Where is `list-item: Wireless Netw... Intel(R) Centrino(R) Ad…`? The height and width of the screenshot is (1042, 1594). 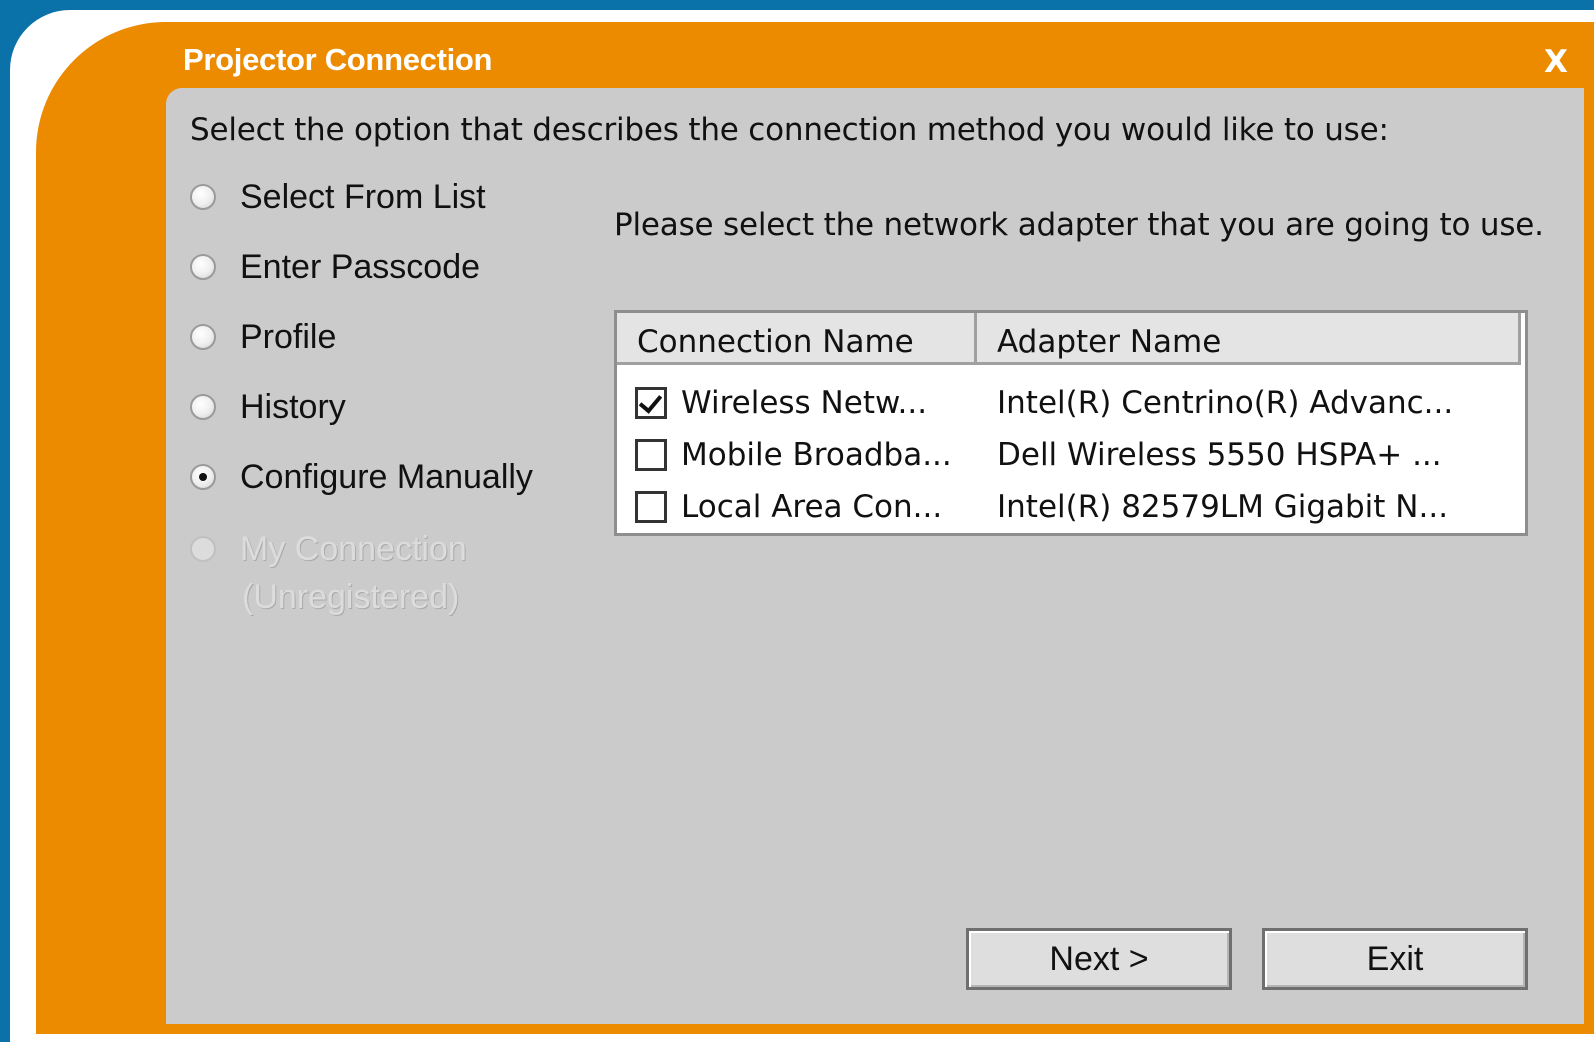 list-item: Wireless Netw... Intel(R) Centrino(R) Ad… is located at coordinates (1071, 403).